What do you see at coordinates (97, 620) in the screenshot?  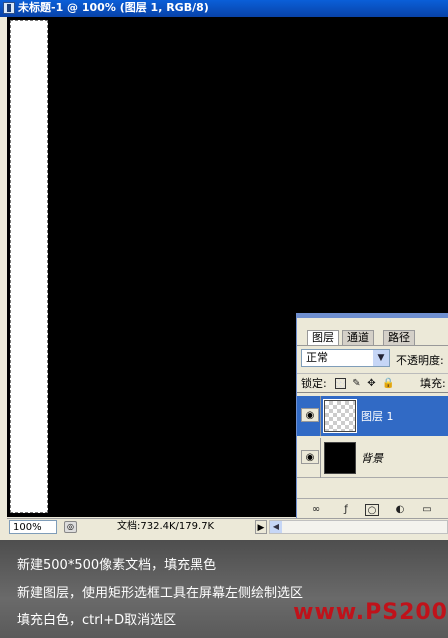 I see `caption-line-3: 填充白色，ctrl+D取消选区` at bounding box center [97, 620].